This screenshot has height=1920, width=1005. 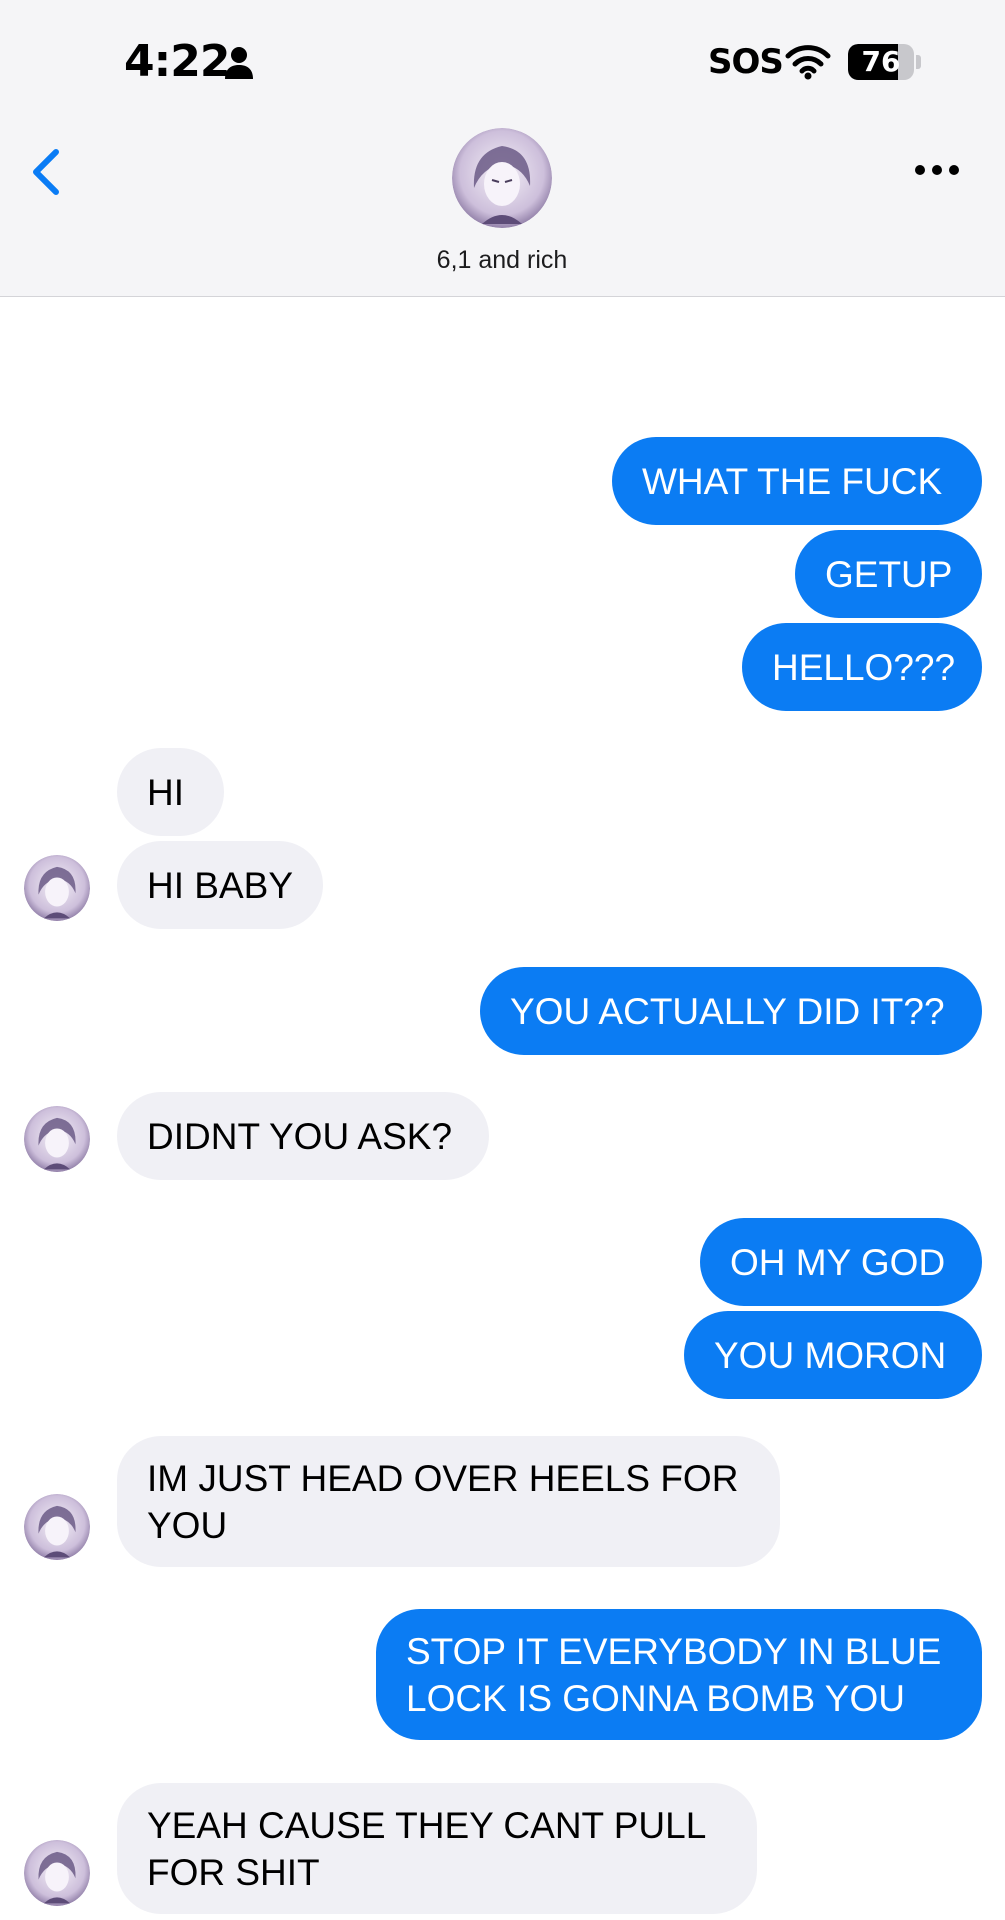 I want to click on message-bubble-received: YEAH CAUSE THEY CANT PULL FOR SHIT, so click(x=437, y=1848).